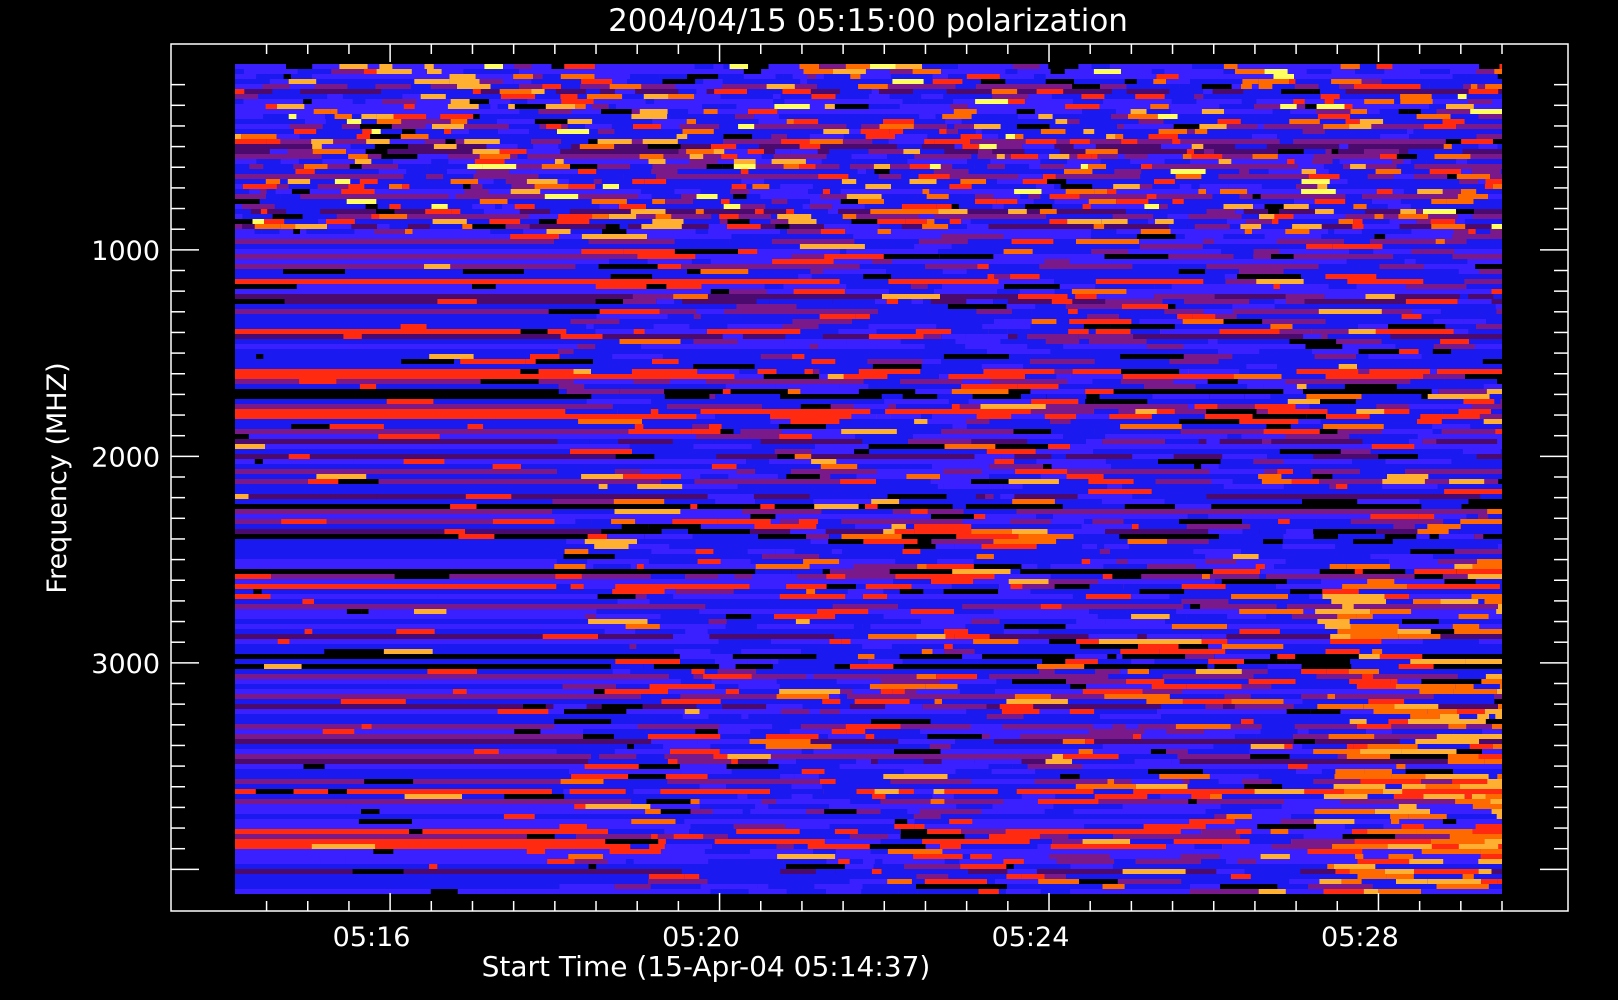 This screenshot has height=1000, width=1618. What do you see at coordinates (57, 477) in the screenshot?
I see `y-axis-label: Frequency (MHZ)` at bounding box center [57, 477].